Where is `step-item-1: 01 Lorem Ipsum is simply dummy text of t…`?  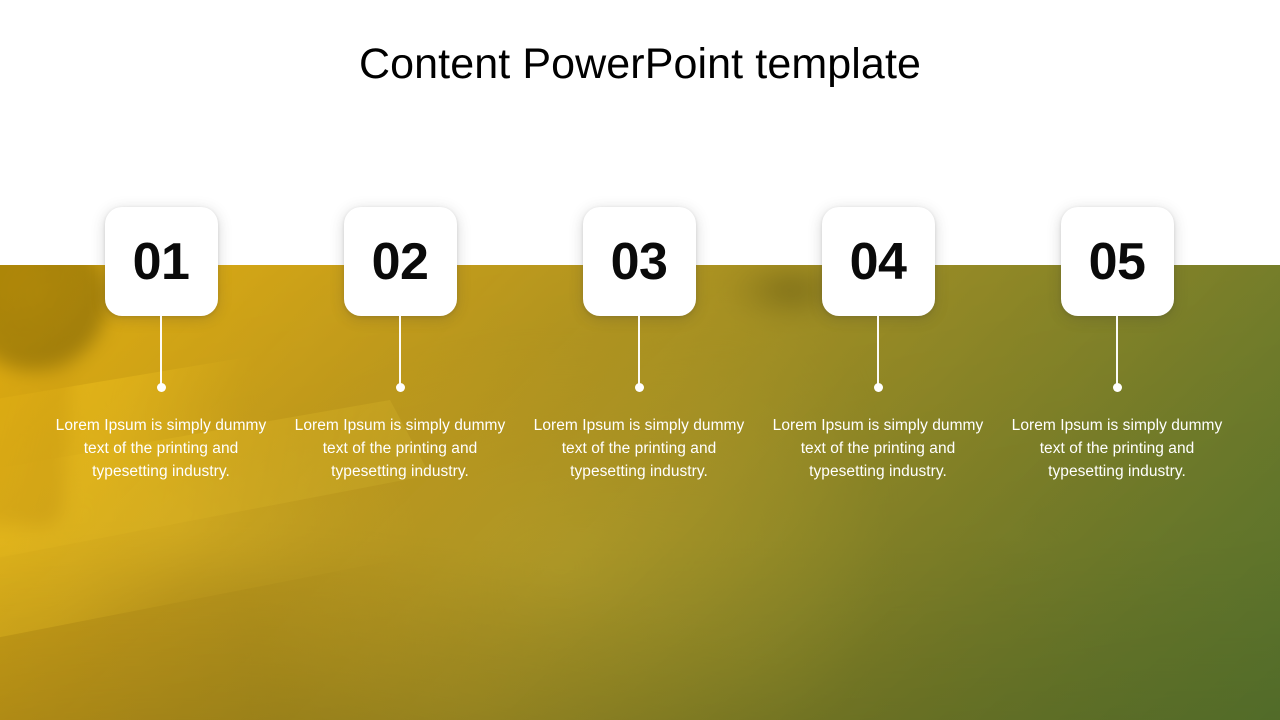
step-item-1: 01 Lorem Ipsum is simply dummy text of t… is located at coordinates (161, 345).